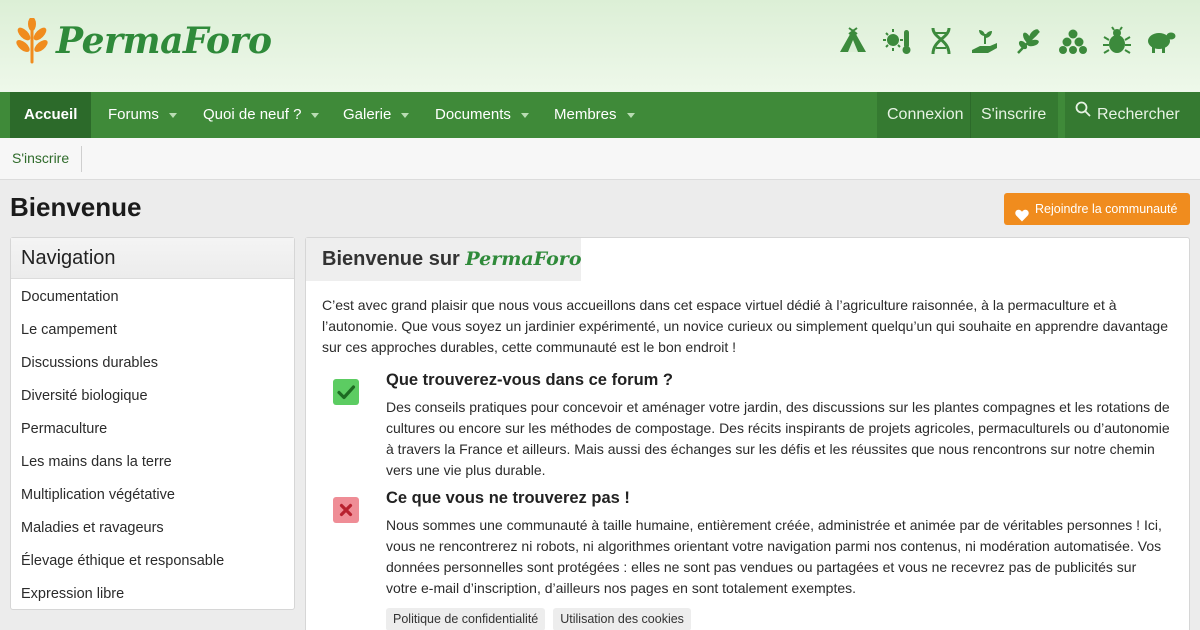 This screenshot has width=1200, height=630. I want to click on sidebar-item-elevage: Élevage éthique et responsable, so click(152, 565).